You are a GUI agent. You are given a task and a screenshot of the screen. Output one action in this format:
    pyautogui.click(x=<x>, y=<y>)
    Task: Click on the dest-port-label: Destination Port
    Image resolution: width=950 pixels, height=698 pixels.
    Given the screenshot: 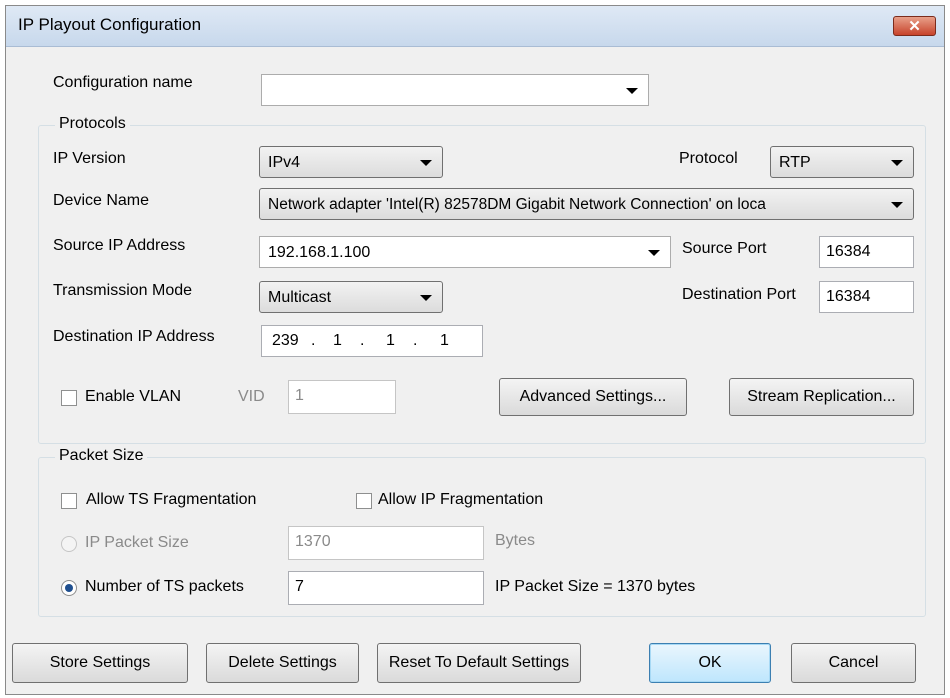 What is the action you would take?
    pyautogui.click(x=739, y=294)
    